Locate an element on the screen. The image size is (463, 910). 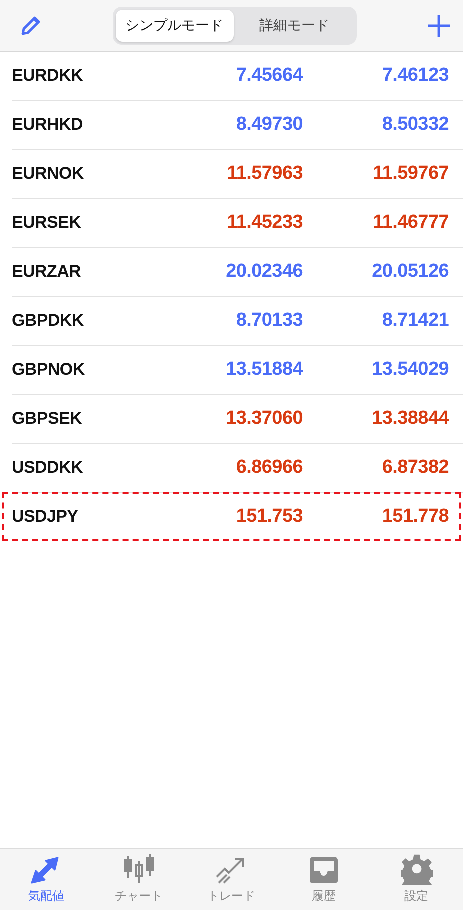
symbol-label: GBPDKK is located at coordinates (48, 321).